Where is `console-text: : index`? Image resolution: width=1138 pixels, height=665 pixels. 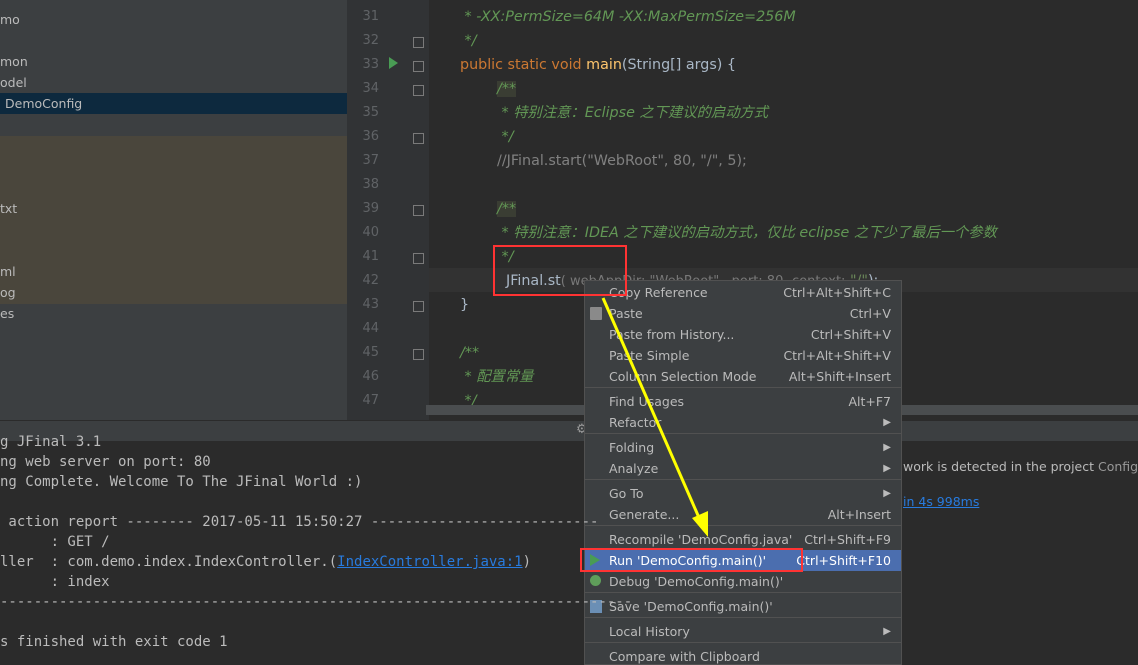 console-text: : index is located at coordinates (55, 582).